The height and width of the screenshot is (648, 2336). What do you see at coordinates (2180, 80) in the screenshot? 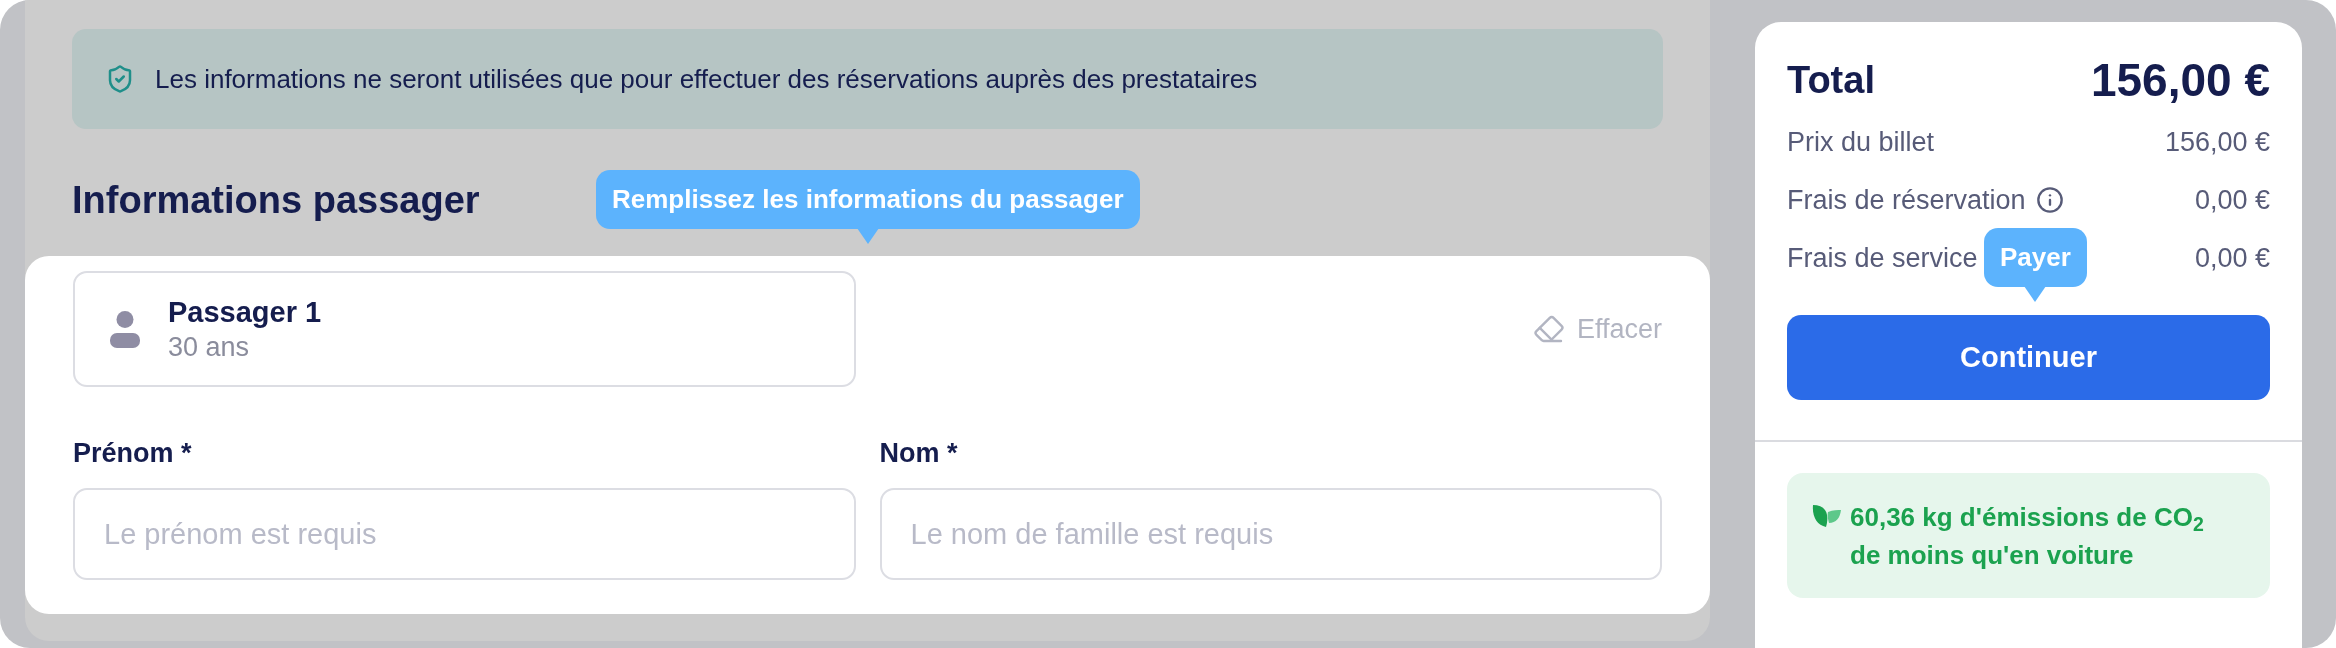
I see `total-amount: 156,00 €` at bounding box center [2180, 80].